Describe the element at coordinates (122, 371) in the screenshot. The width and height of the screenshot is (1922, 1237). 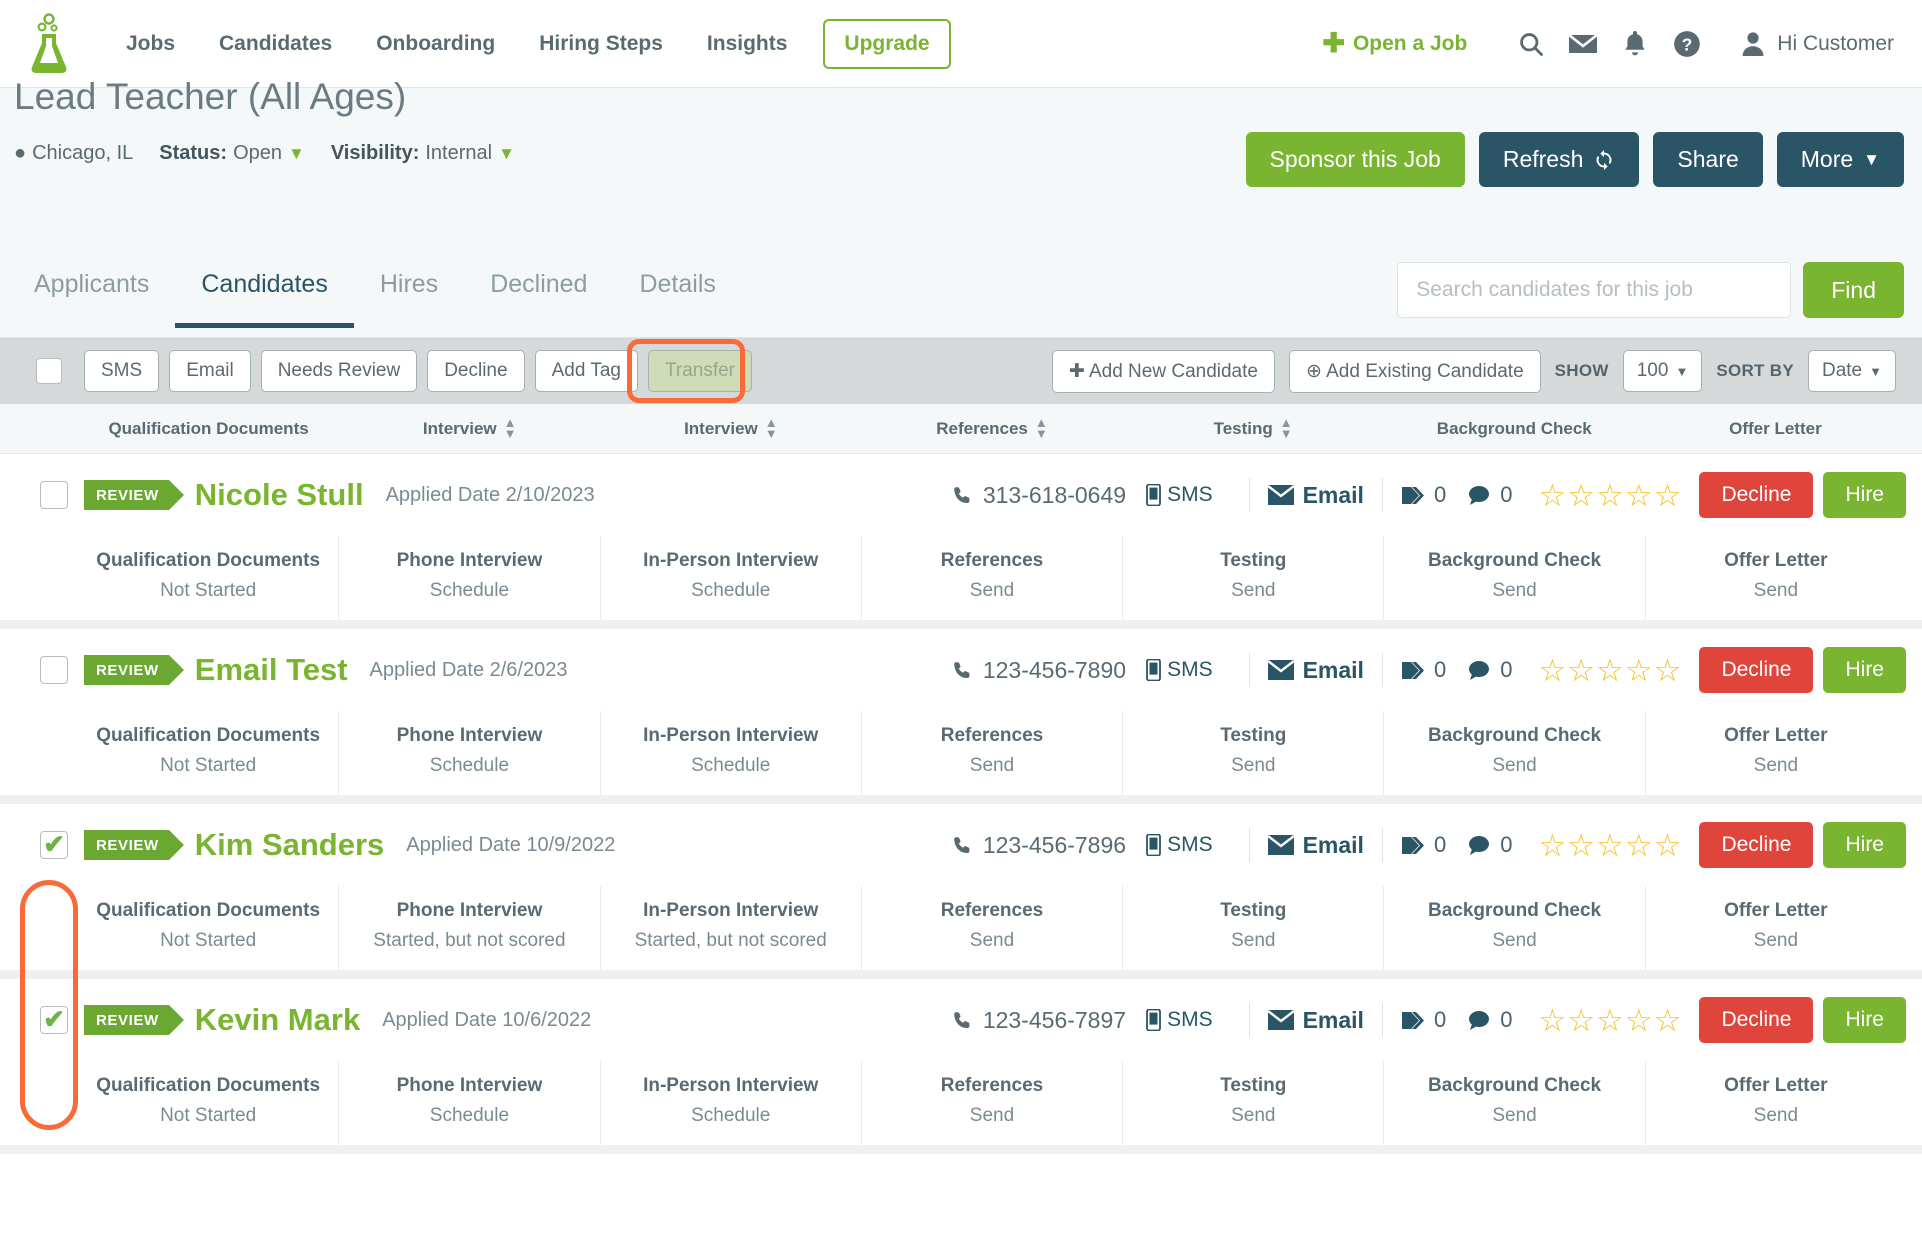
I see `bulk-sms-button: SMS` at that location.